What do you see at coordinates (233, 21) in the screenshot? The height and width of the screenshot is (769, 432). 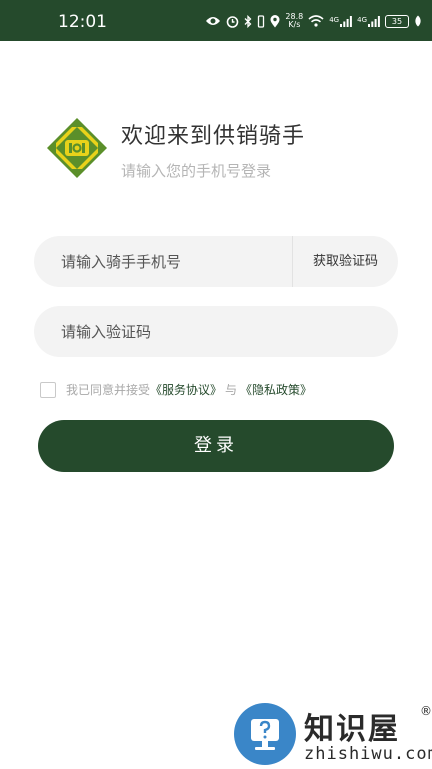 I see `alarm-icon` at bounding box center [233, 21].